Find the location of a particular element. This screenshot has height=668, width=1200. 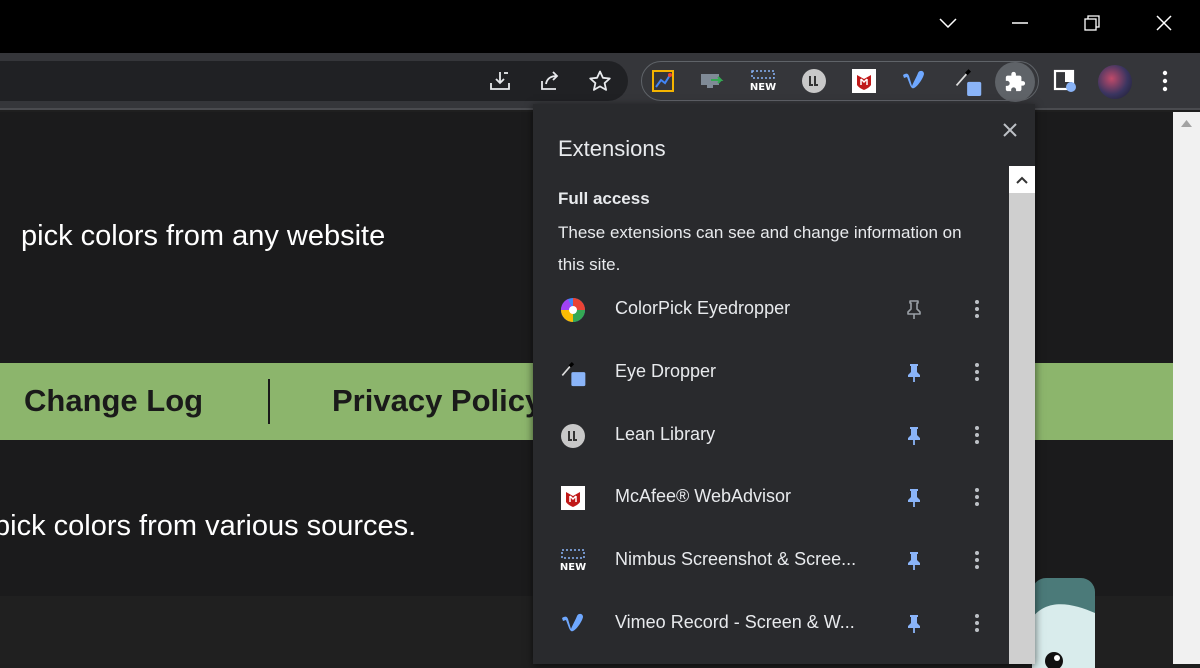

install-icon is located at coordinates (500, 81).